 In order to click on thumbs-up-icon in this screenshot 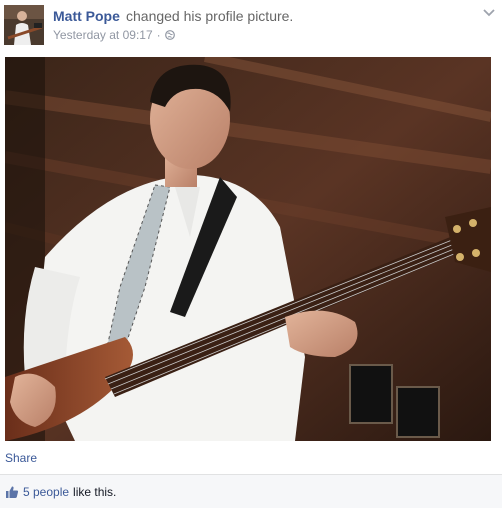, I will do `click(12, 491)`.